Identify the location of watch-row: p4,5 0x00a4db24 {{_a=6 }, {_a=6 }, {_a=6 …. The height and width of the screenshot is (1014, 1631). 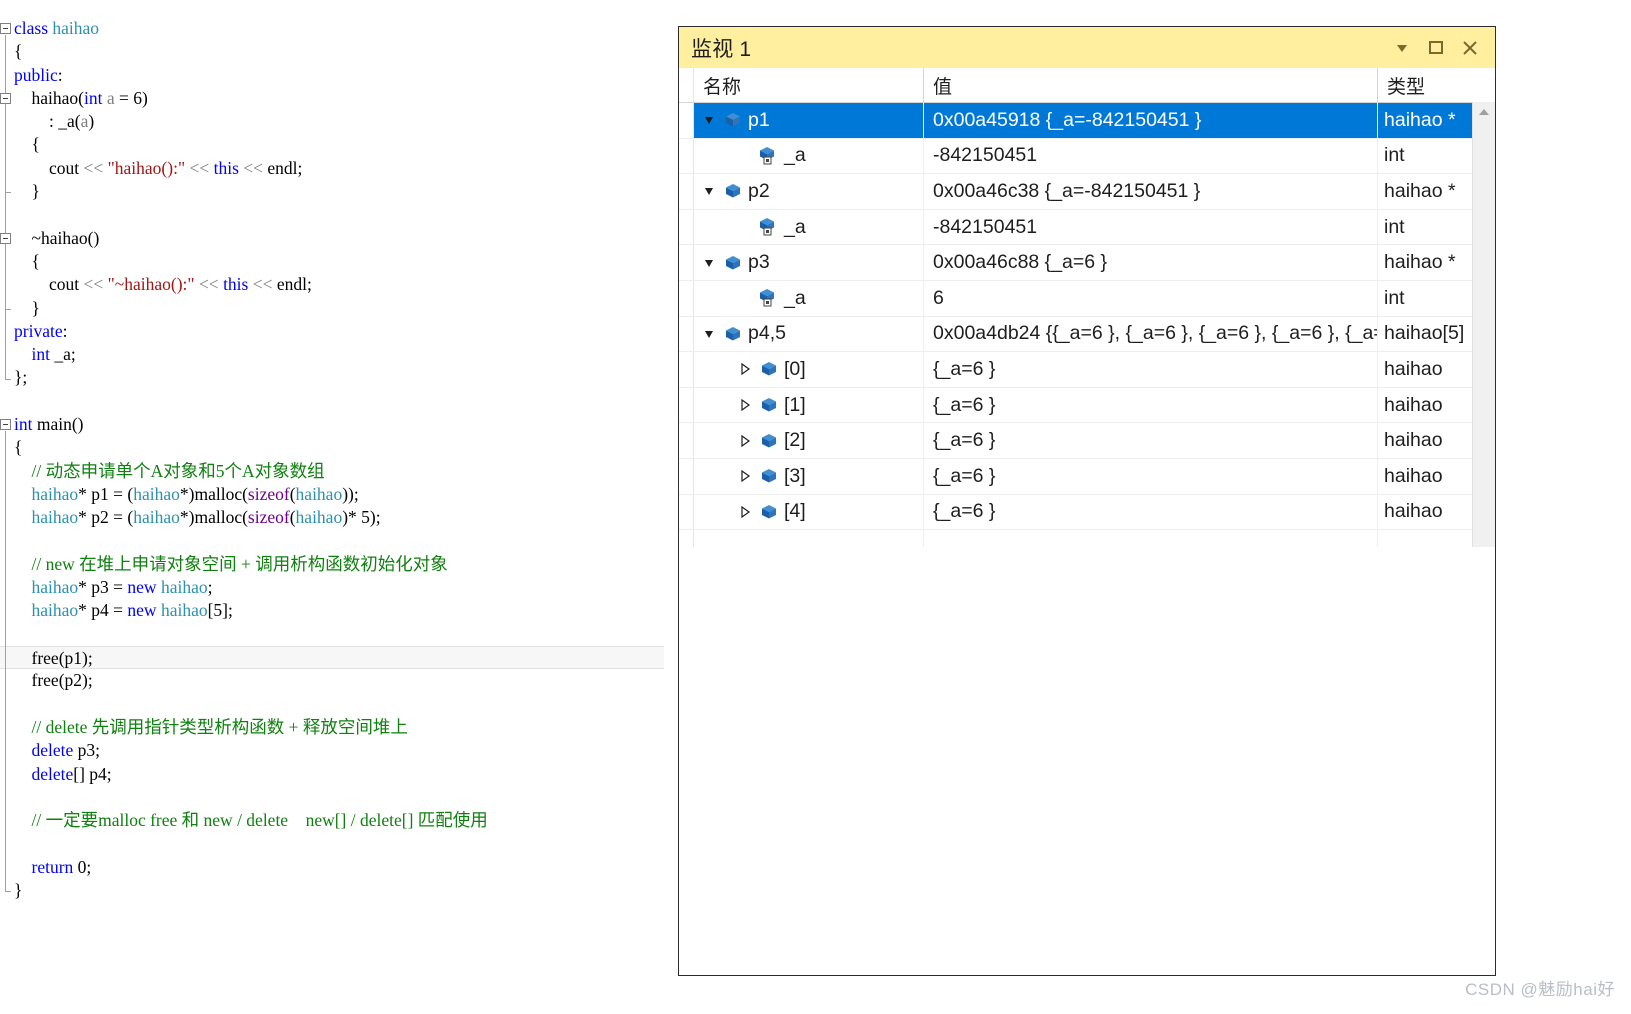
(1087, 334).